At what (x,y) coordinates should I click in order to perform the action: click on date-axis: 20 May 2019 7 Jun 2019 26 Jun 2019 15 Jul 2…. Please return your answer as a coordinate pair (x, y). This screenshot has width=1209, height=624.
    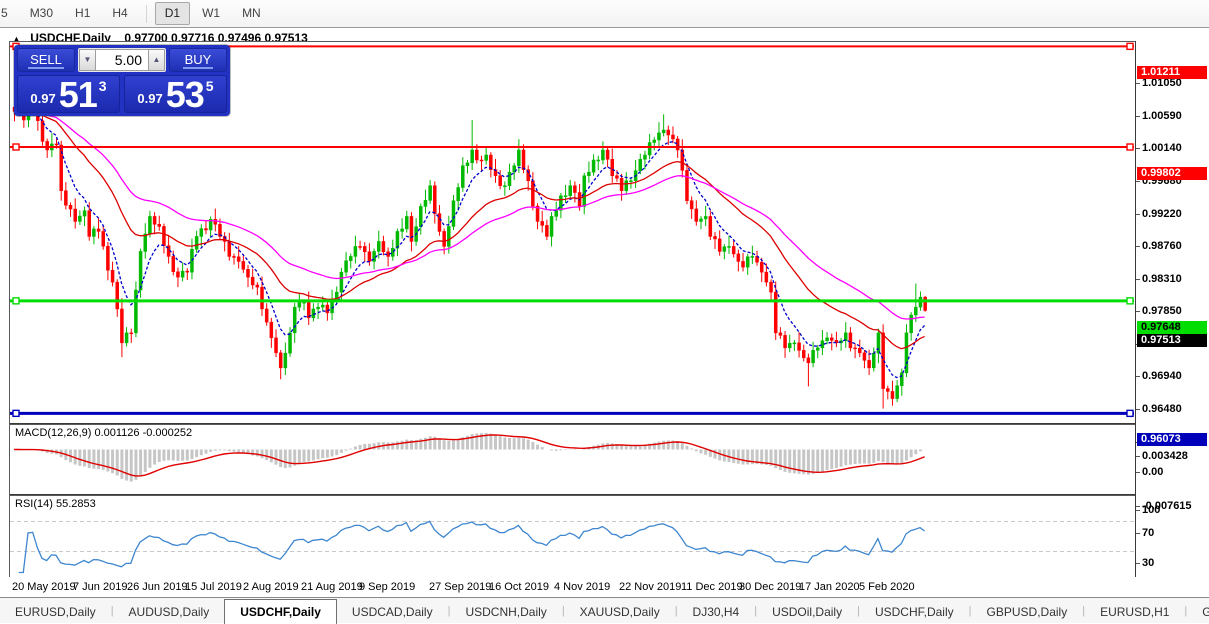
    Looking at the image, I should click on (609, 587).